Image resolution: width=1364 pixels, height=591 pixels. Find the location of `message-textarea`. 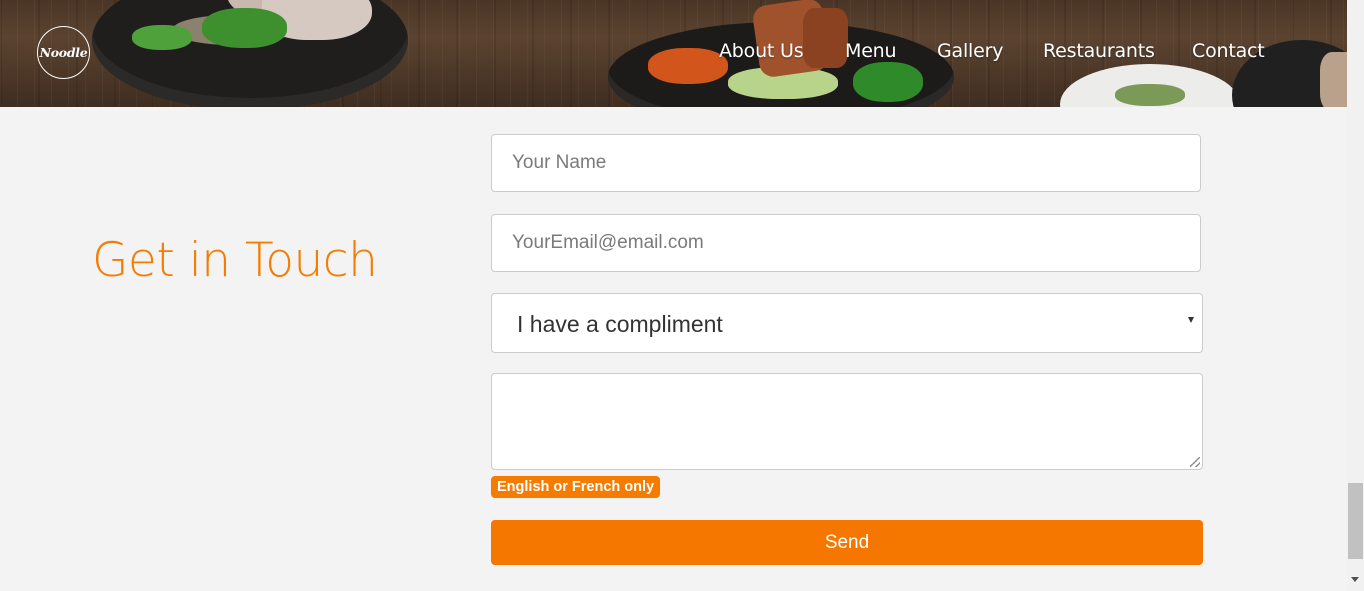

message-textarea is located at coordinates (847, 421).